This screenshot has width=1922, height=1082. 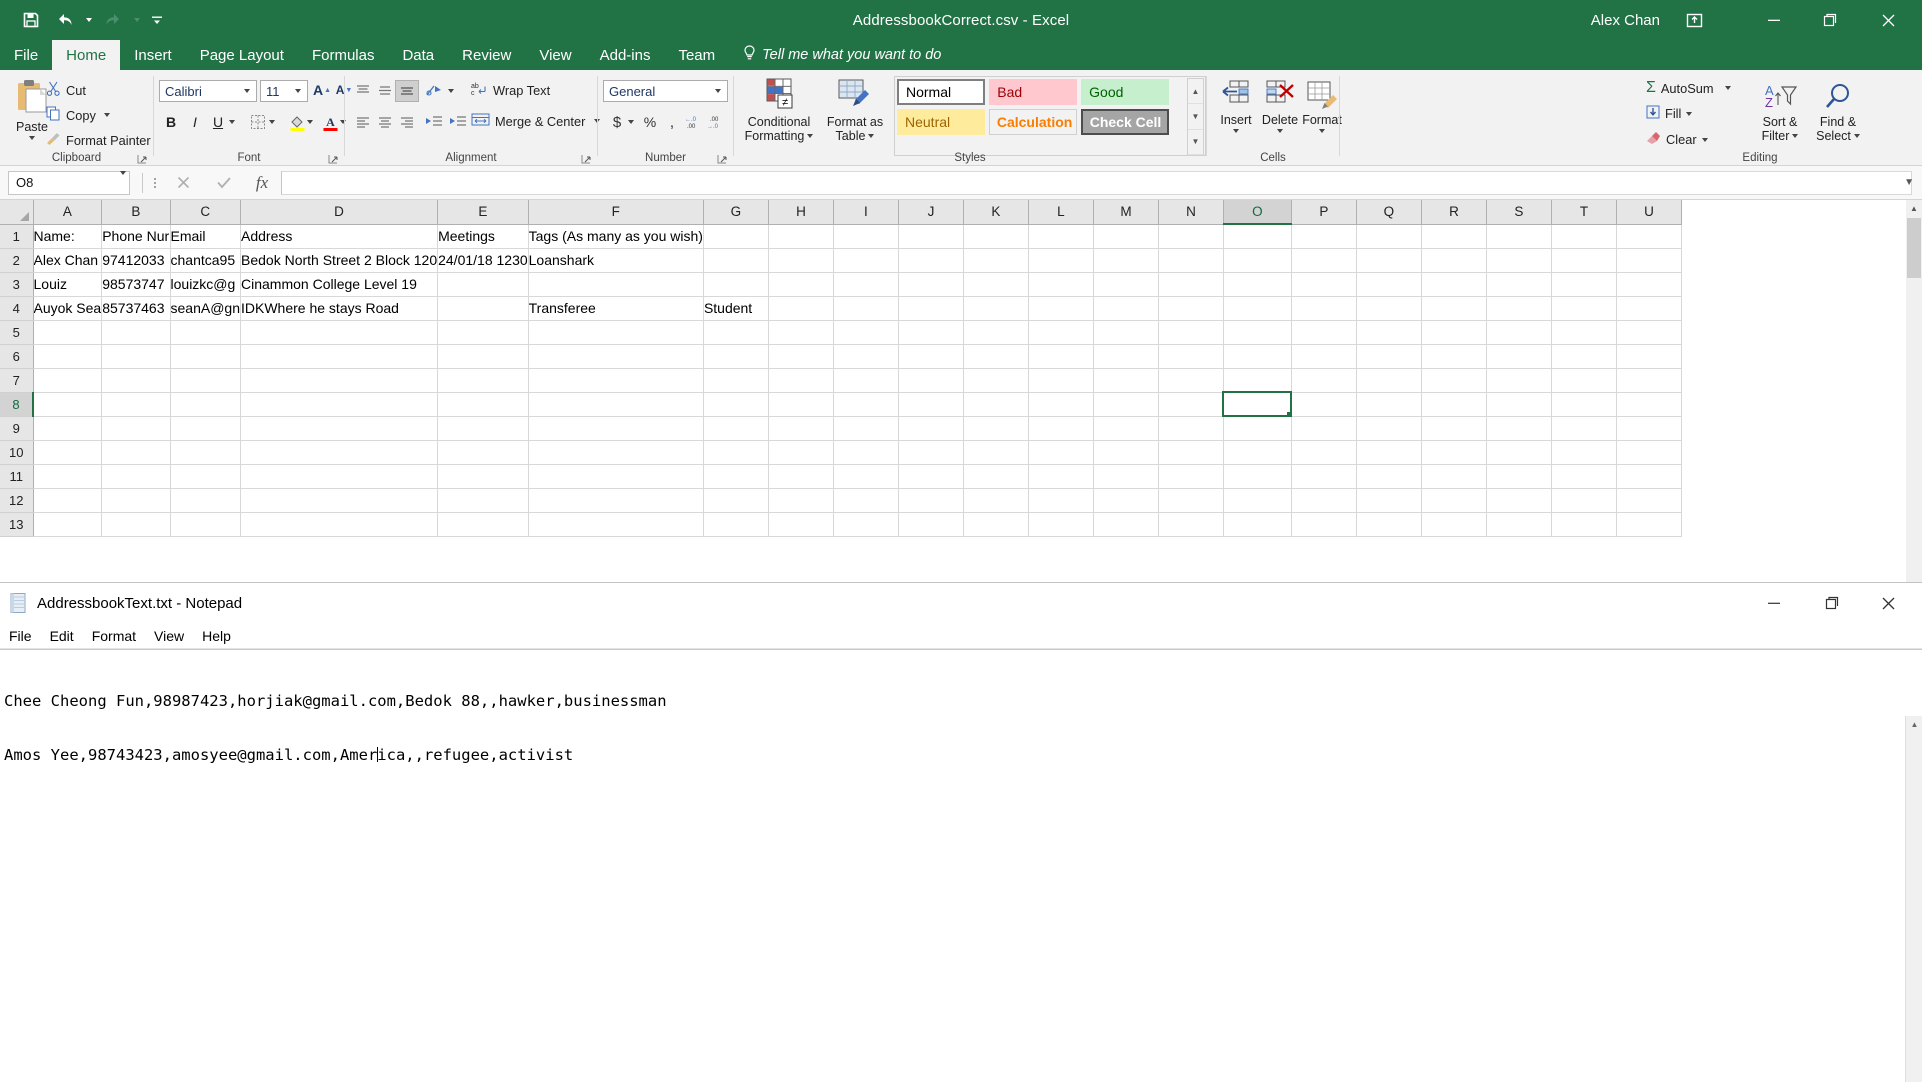 I want to click on cell-R11, so click(x=1454, y=476).